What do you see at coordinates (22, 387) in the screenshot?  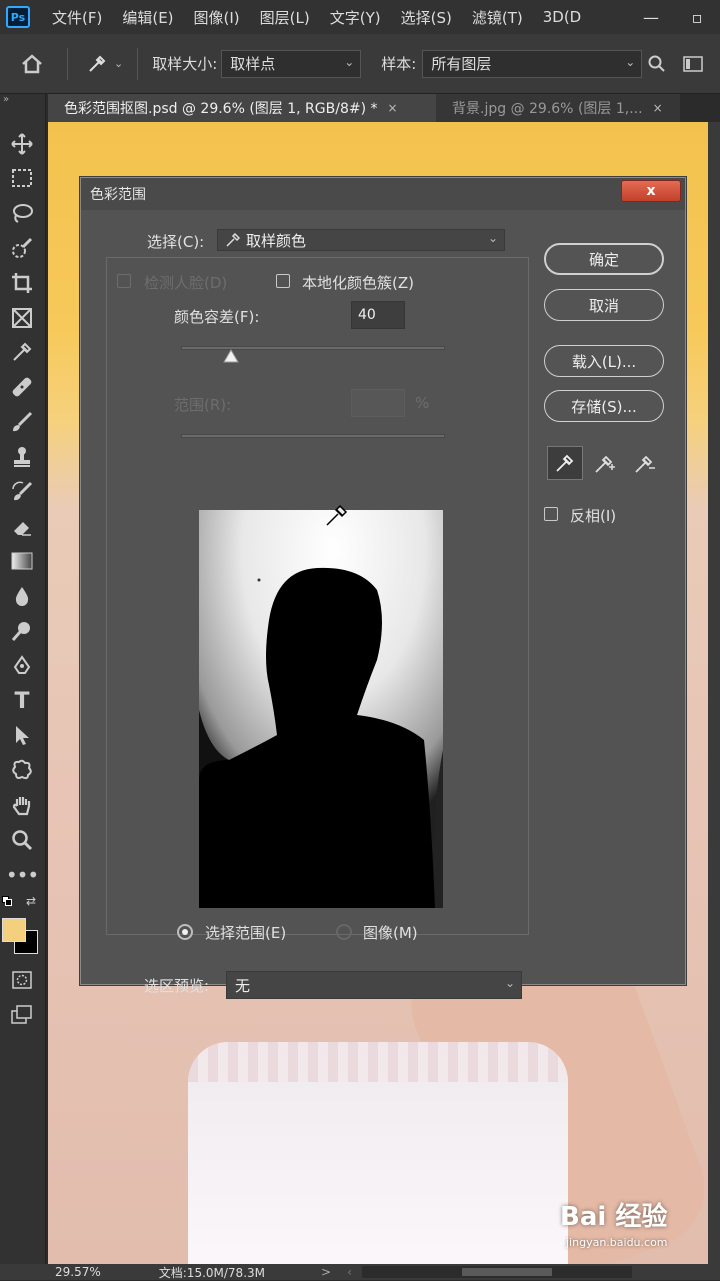 I see `healing-brush-tool-icon` at bounding box center [22, 387].